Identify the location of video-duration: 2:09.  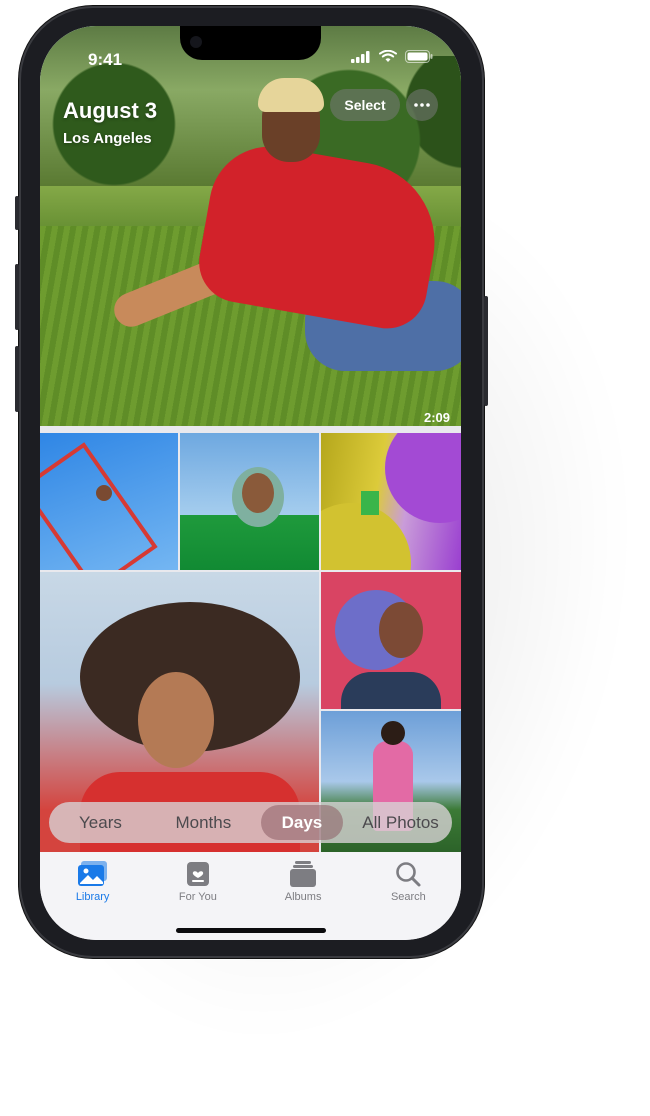
(437, 417).